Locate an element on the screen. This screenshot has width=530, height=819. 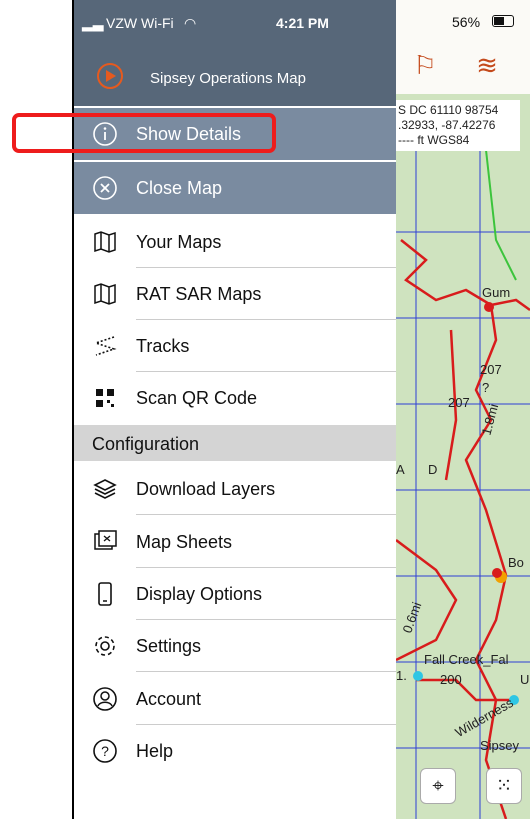
app-title: Sipsey Operations Map is located at coordinates (228, 78).